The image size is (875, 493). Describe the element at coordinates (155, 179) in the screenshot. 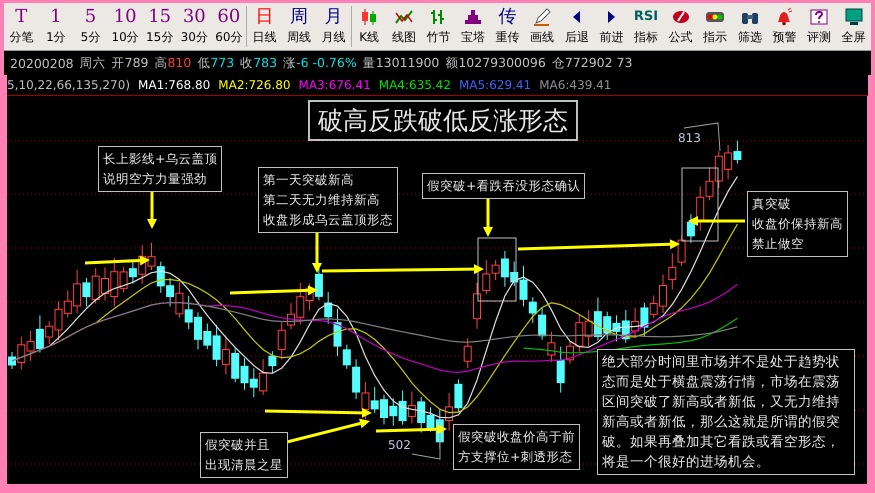

I see `annotation-text: 说明空方力量强劲` at that location.